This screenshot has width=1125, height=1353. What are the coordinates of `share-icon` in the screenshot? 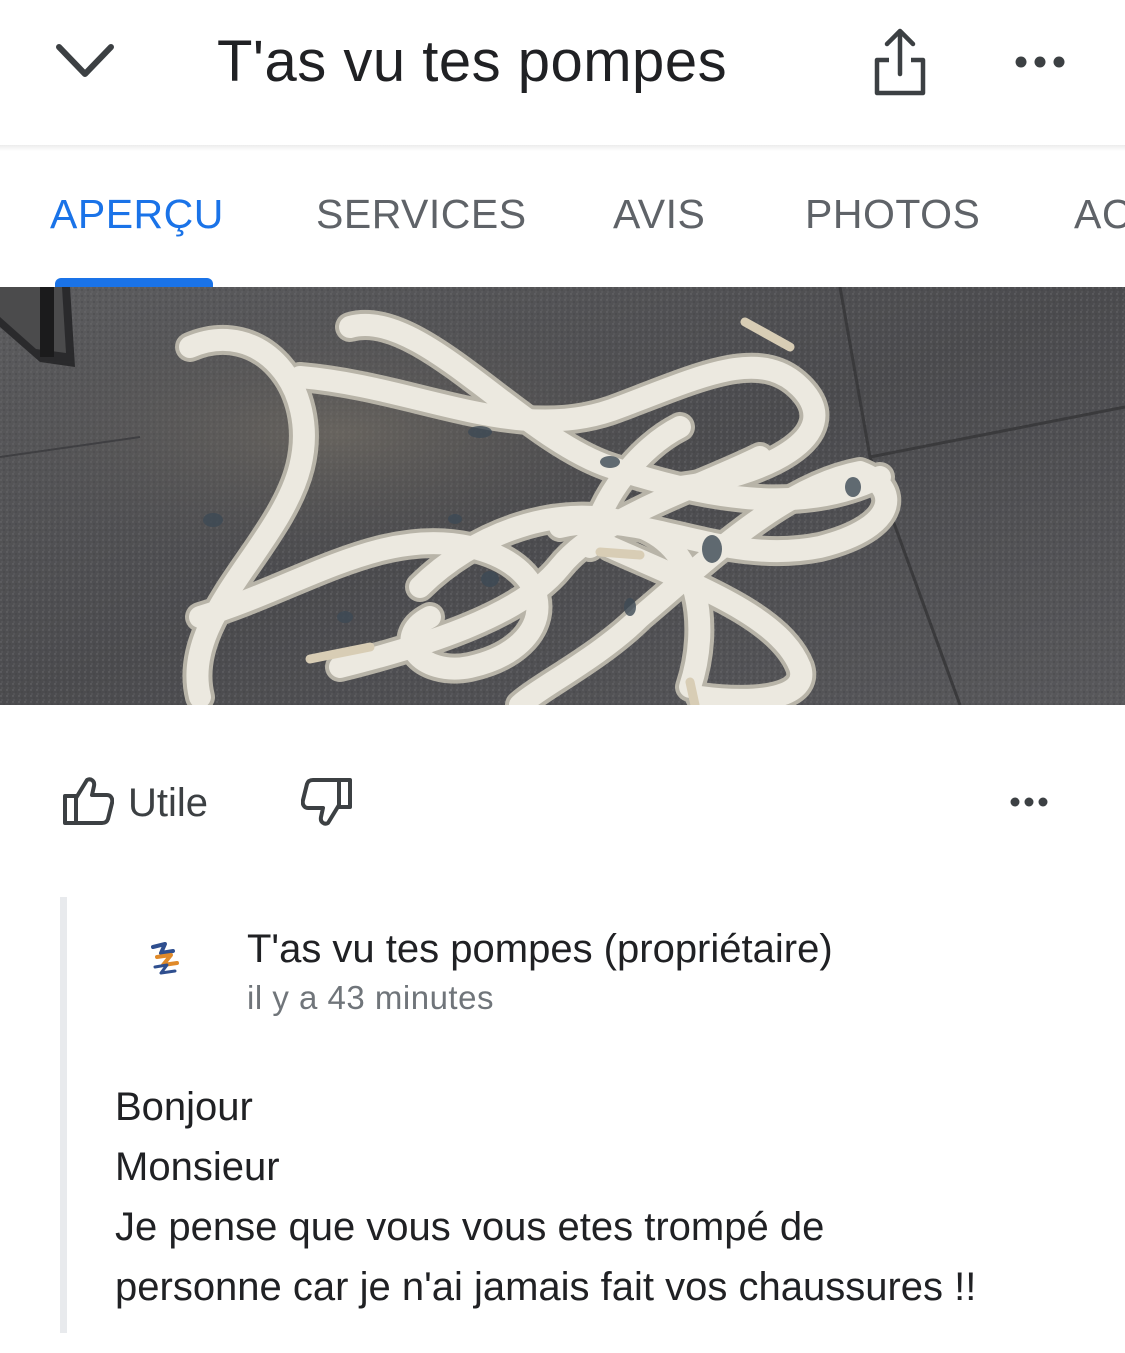 It's located at (900, 62).